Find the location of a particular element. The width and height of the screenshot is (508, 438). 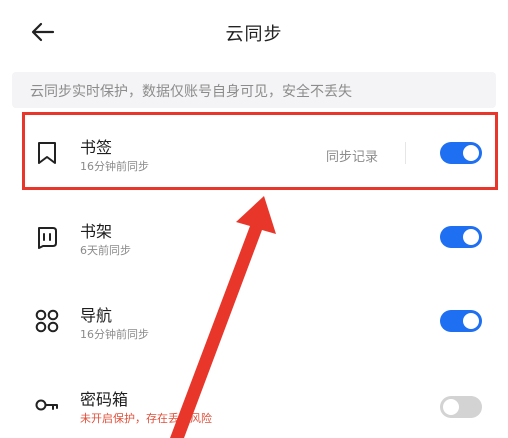

bookshelf-sync-toggle is located at coordinates (461, 237).